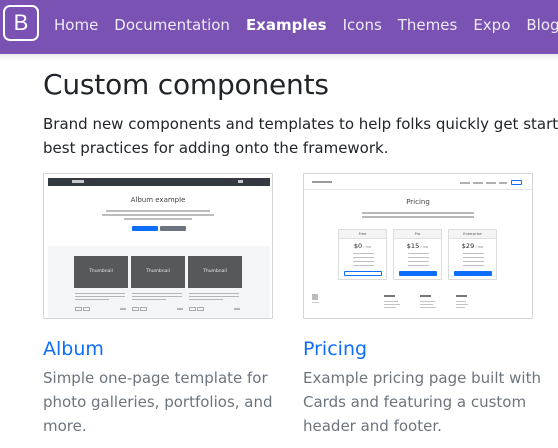 The height and width of the screenshot is (448, 558). I want to click on pricing-description-line: Cards and featuring a custom, so click(415, 402).